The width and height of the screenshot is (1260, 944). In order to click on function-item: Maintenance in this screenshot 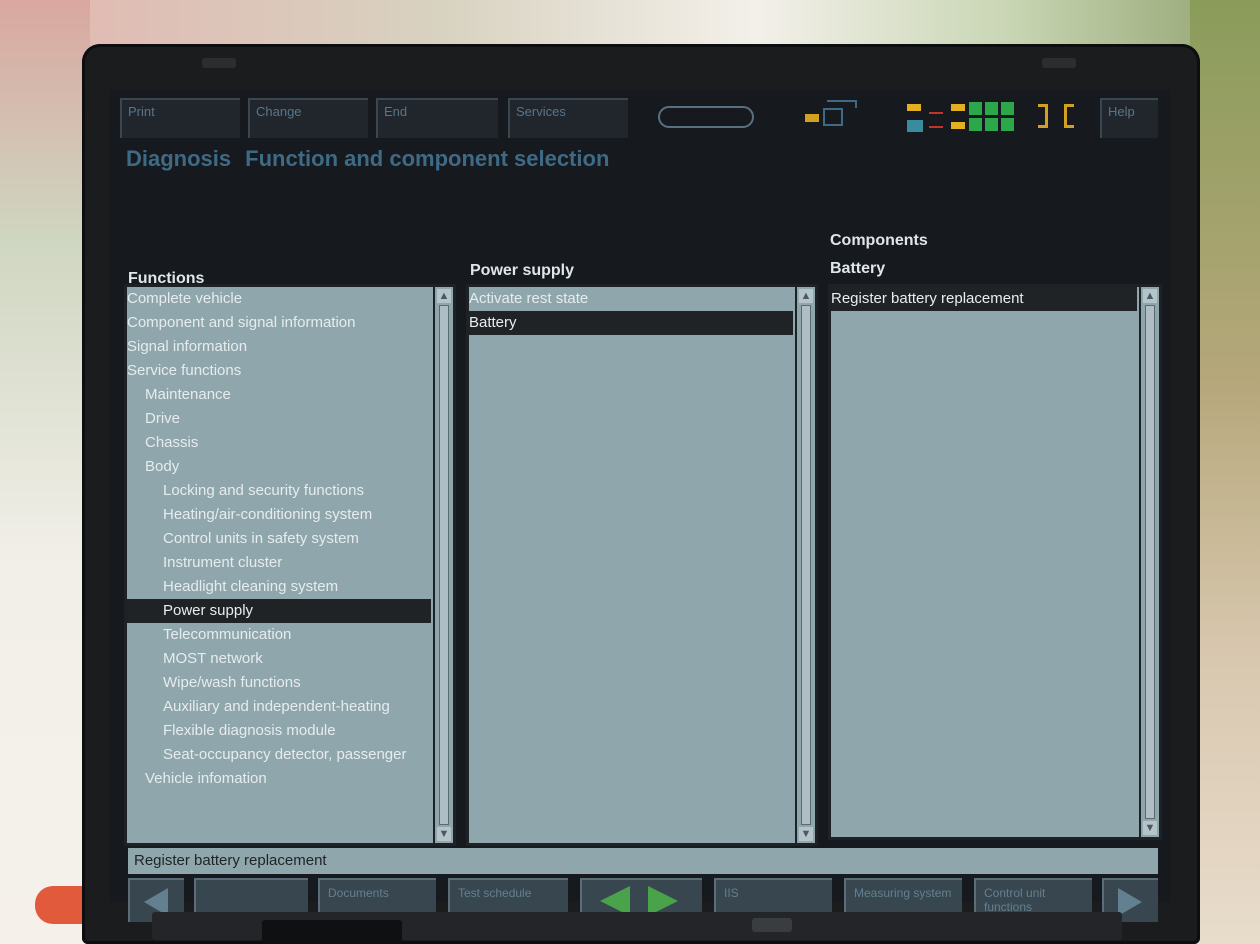, I will do `click(279, 395)`.